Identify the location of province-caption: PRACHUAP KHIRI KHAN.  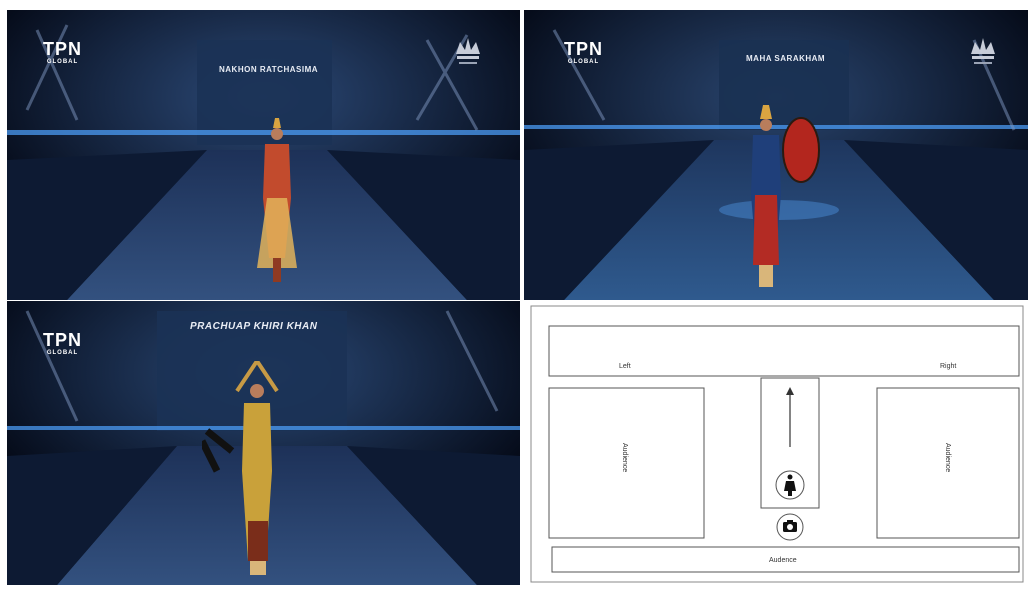
(254, 326).